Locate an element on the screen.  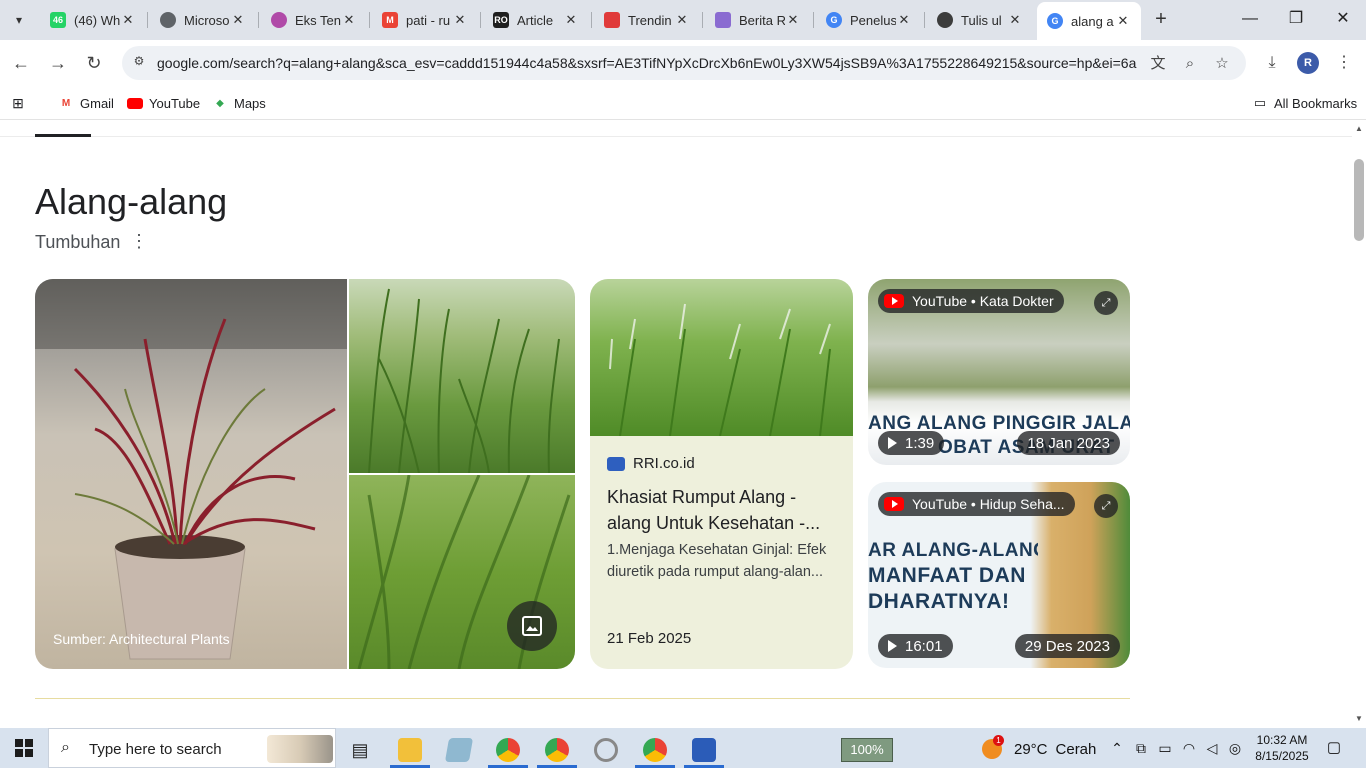
weather-badge: 1 is located at coordinates (998, 740).